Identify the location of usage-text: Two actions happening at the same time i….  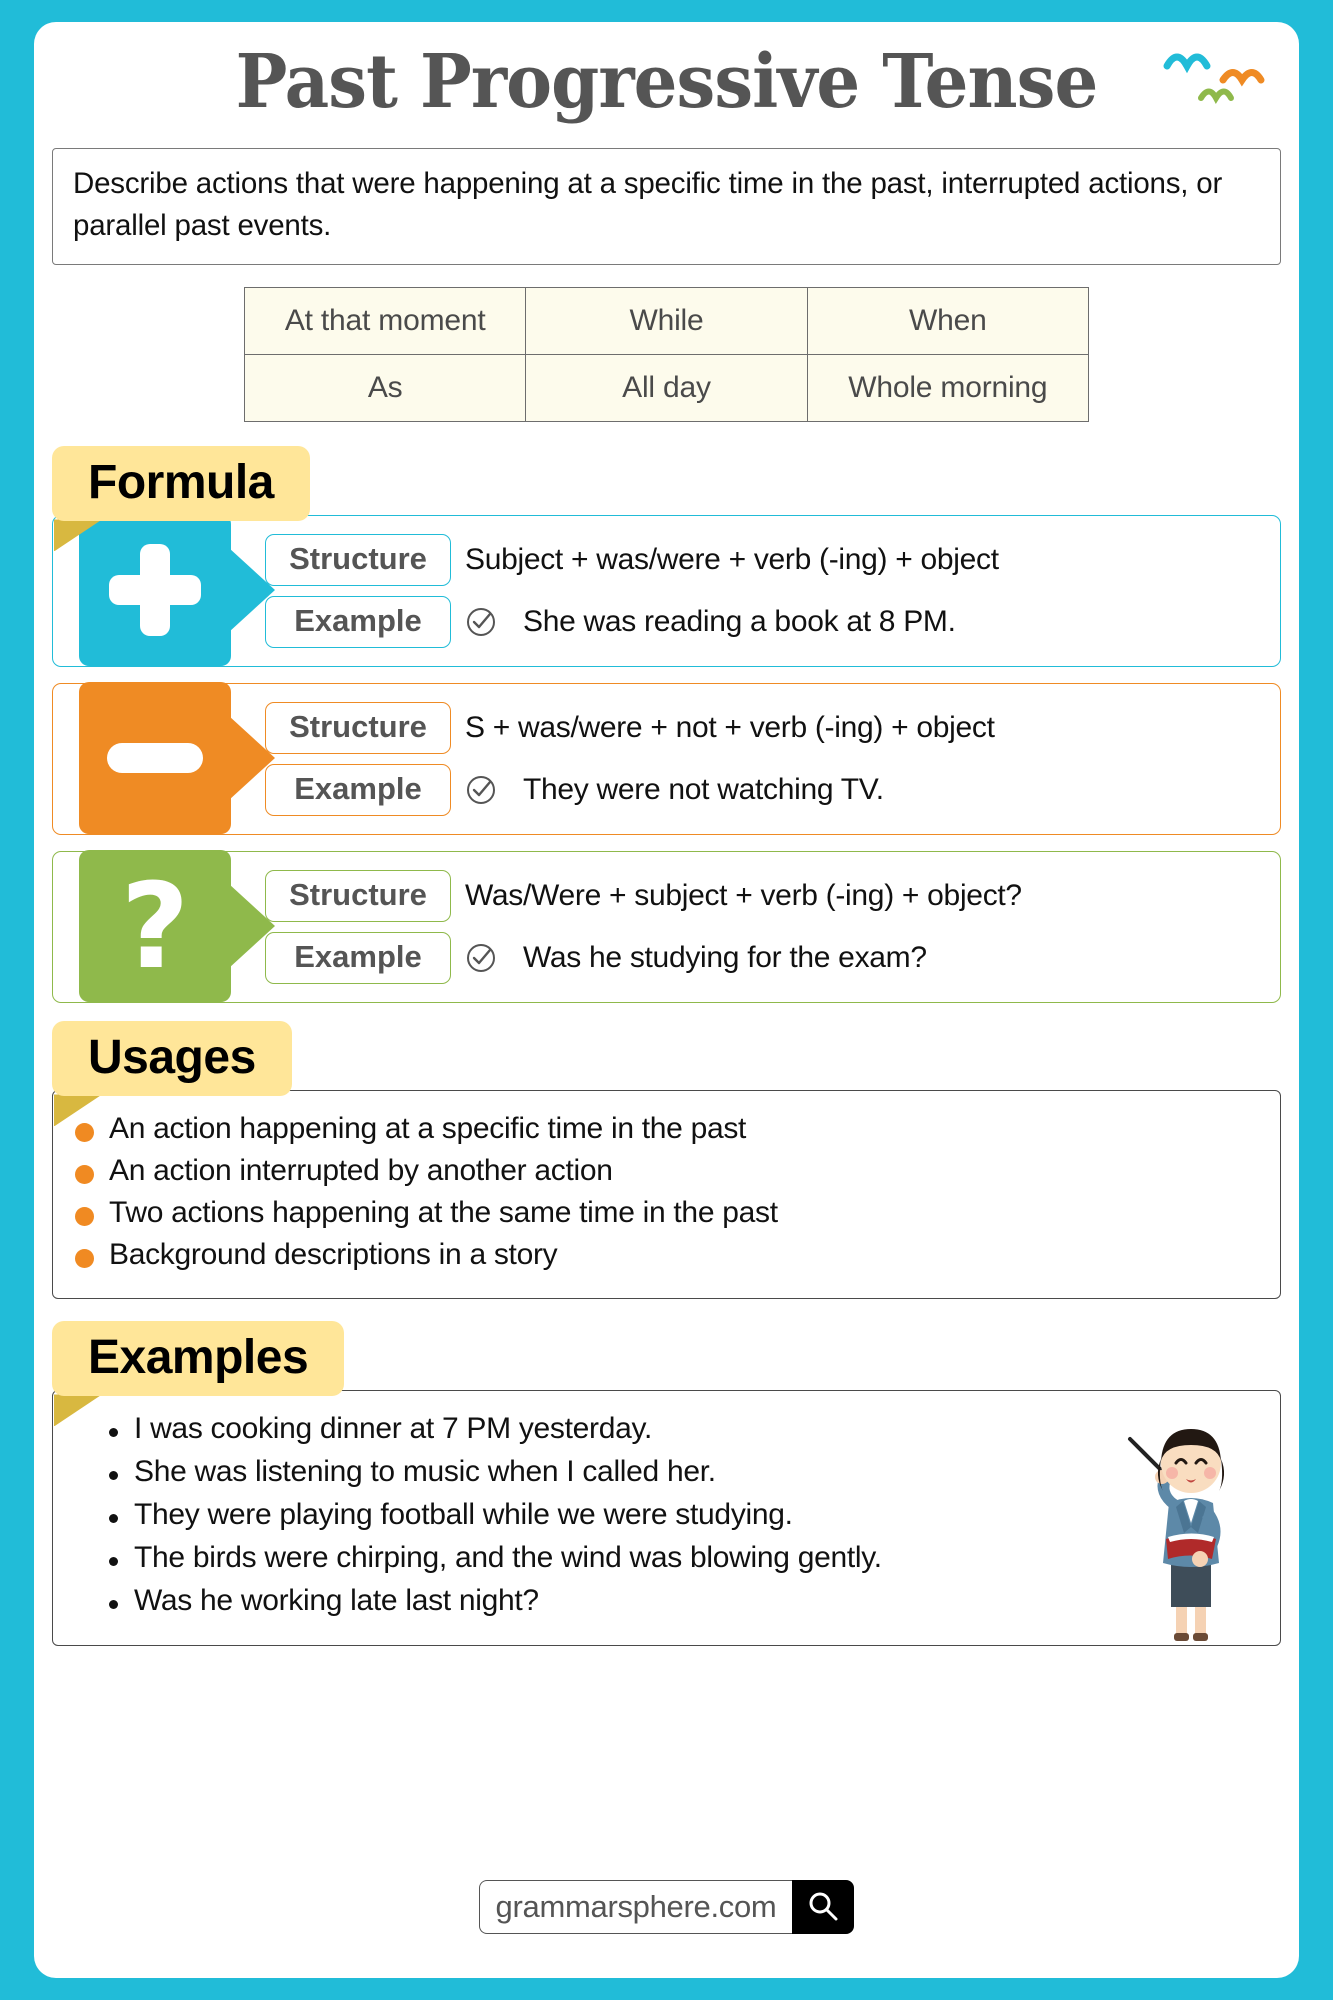
(443, 1213).